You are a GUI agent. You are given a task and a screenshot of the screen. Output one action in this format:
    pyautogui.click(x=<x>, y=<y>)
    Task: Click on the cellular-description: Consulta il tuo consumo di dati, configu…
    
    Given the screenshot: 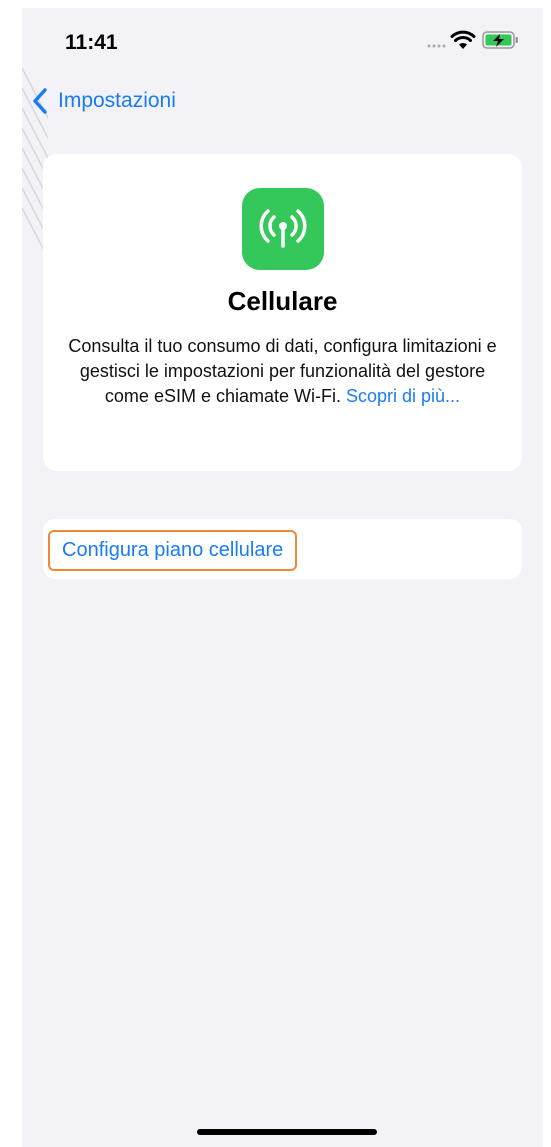 What is the action you would take?
    pyautogui.click(x=282, y=371)
    